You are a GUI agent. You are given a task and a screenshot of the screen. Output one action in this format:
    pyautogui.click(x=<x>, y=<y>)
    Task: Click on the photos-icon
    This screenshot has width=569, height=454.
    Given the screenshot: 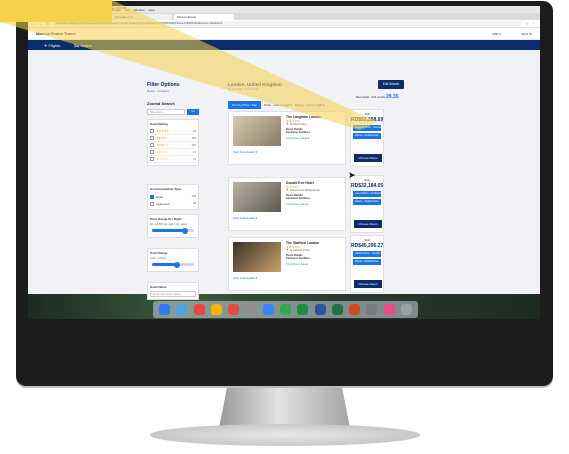 What is the action you would take?
    pyautogui.click(x=216, y=309)
    